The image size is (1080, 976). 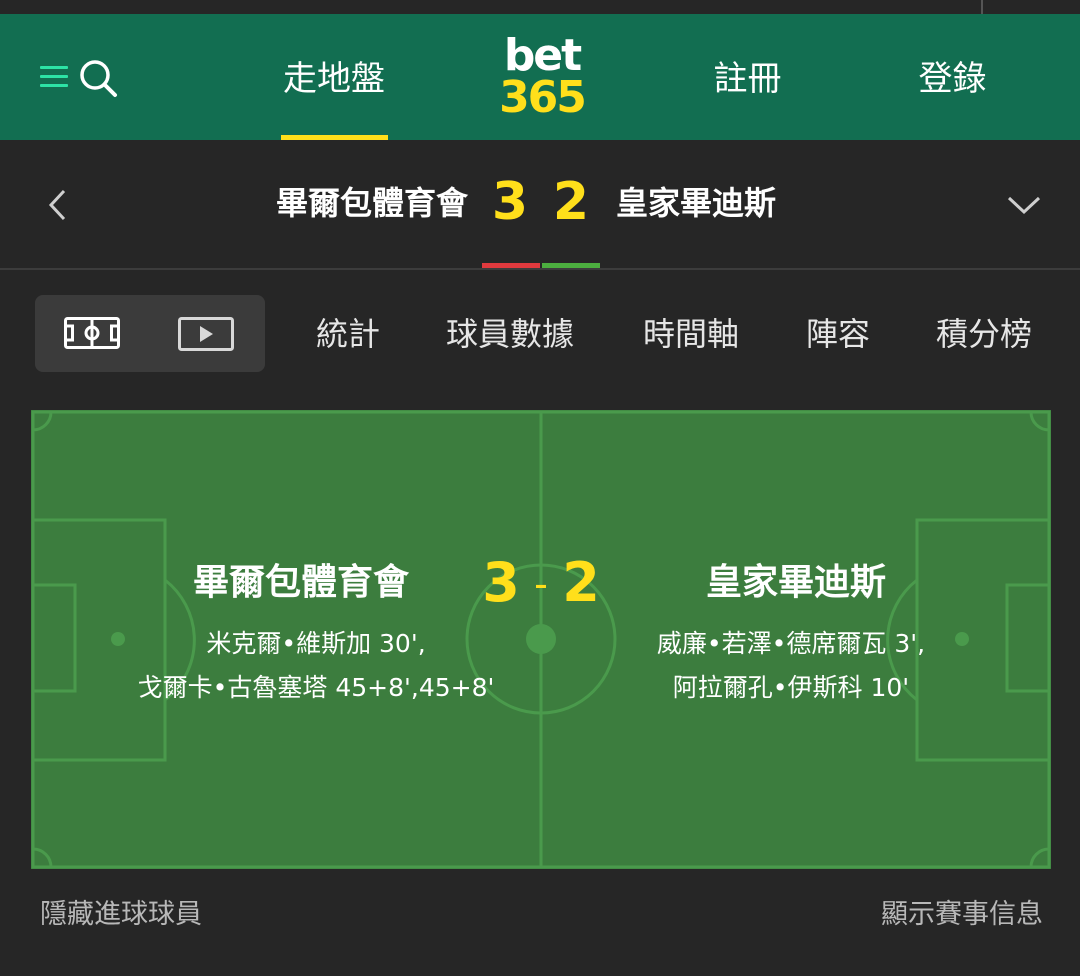 What do you see at coordinates (206, 334) in the screenshot?
I see `video-icon` at bounding box center [206, 334].